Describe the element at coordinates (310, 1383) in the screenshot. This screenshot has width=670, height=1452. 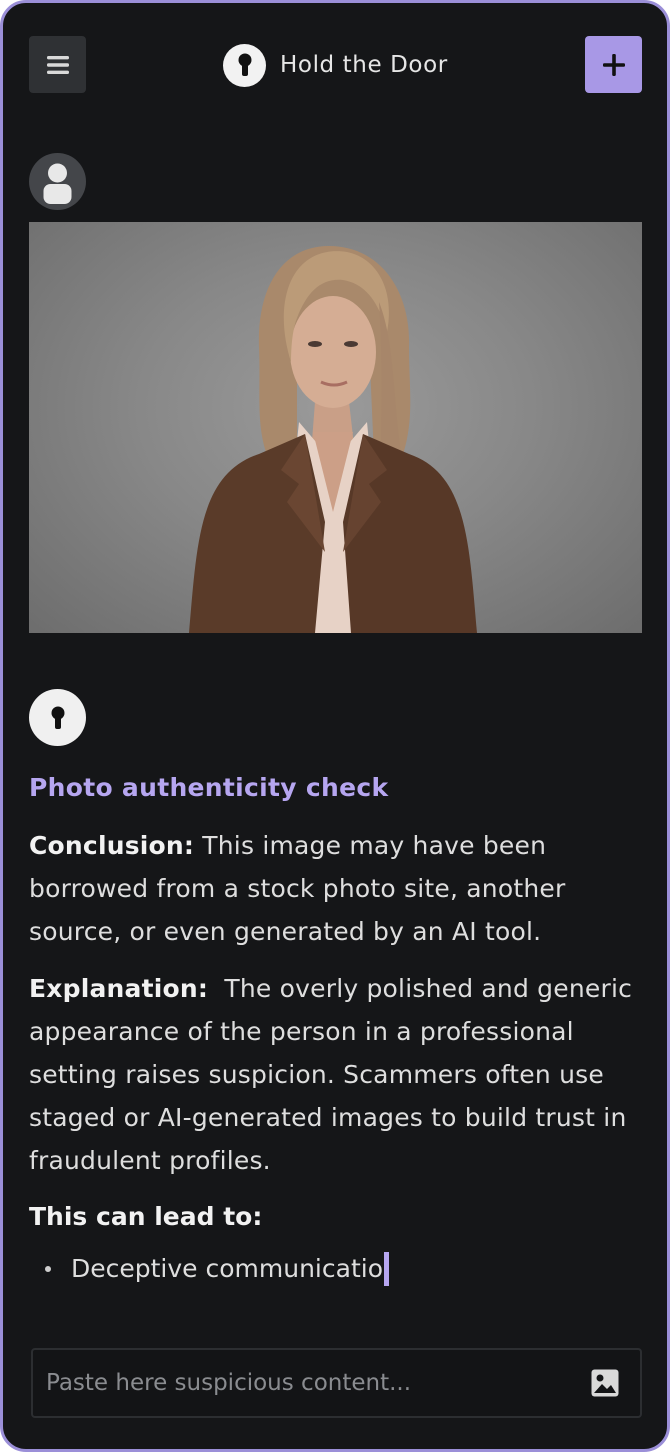
I see `suspicious-content-input` at that location.